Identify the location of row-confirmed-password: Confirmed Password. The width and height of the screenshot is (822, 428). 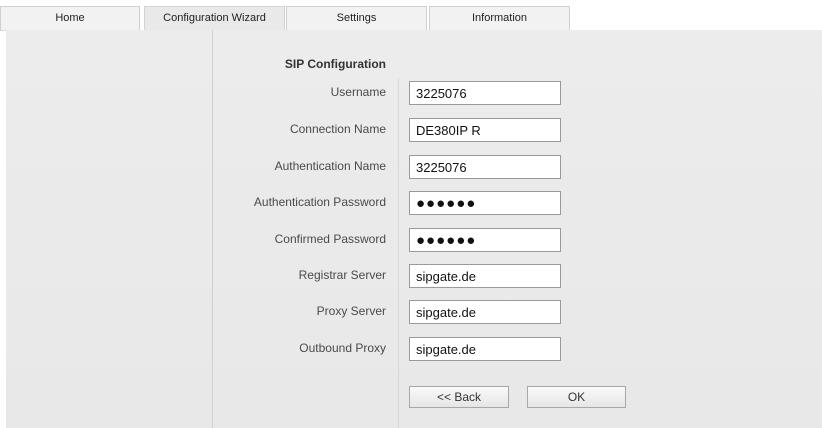
(411, 240).